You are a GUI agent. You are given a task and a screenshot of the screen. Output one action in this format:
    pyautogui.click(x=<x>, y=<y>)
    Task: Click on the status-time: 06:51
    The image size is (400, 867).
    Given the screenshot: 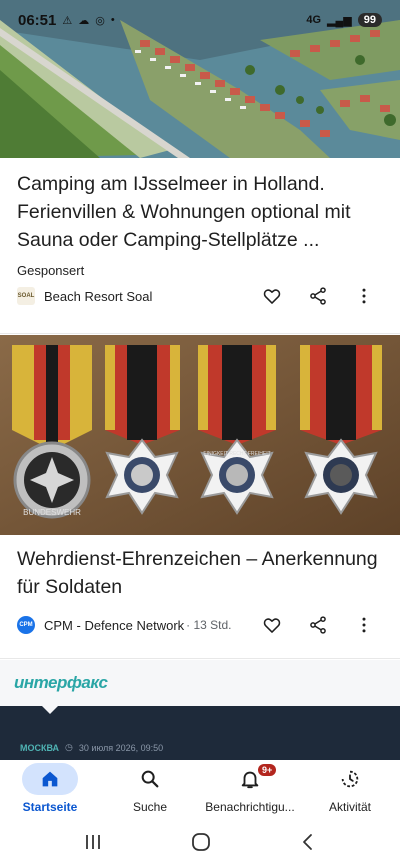 What is the action you would take?
    pyautogui.click(x=37, y=20)
    